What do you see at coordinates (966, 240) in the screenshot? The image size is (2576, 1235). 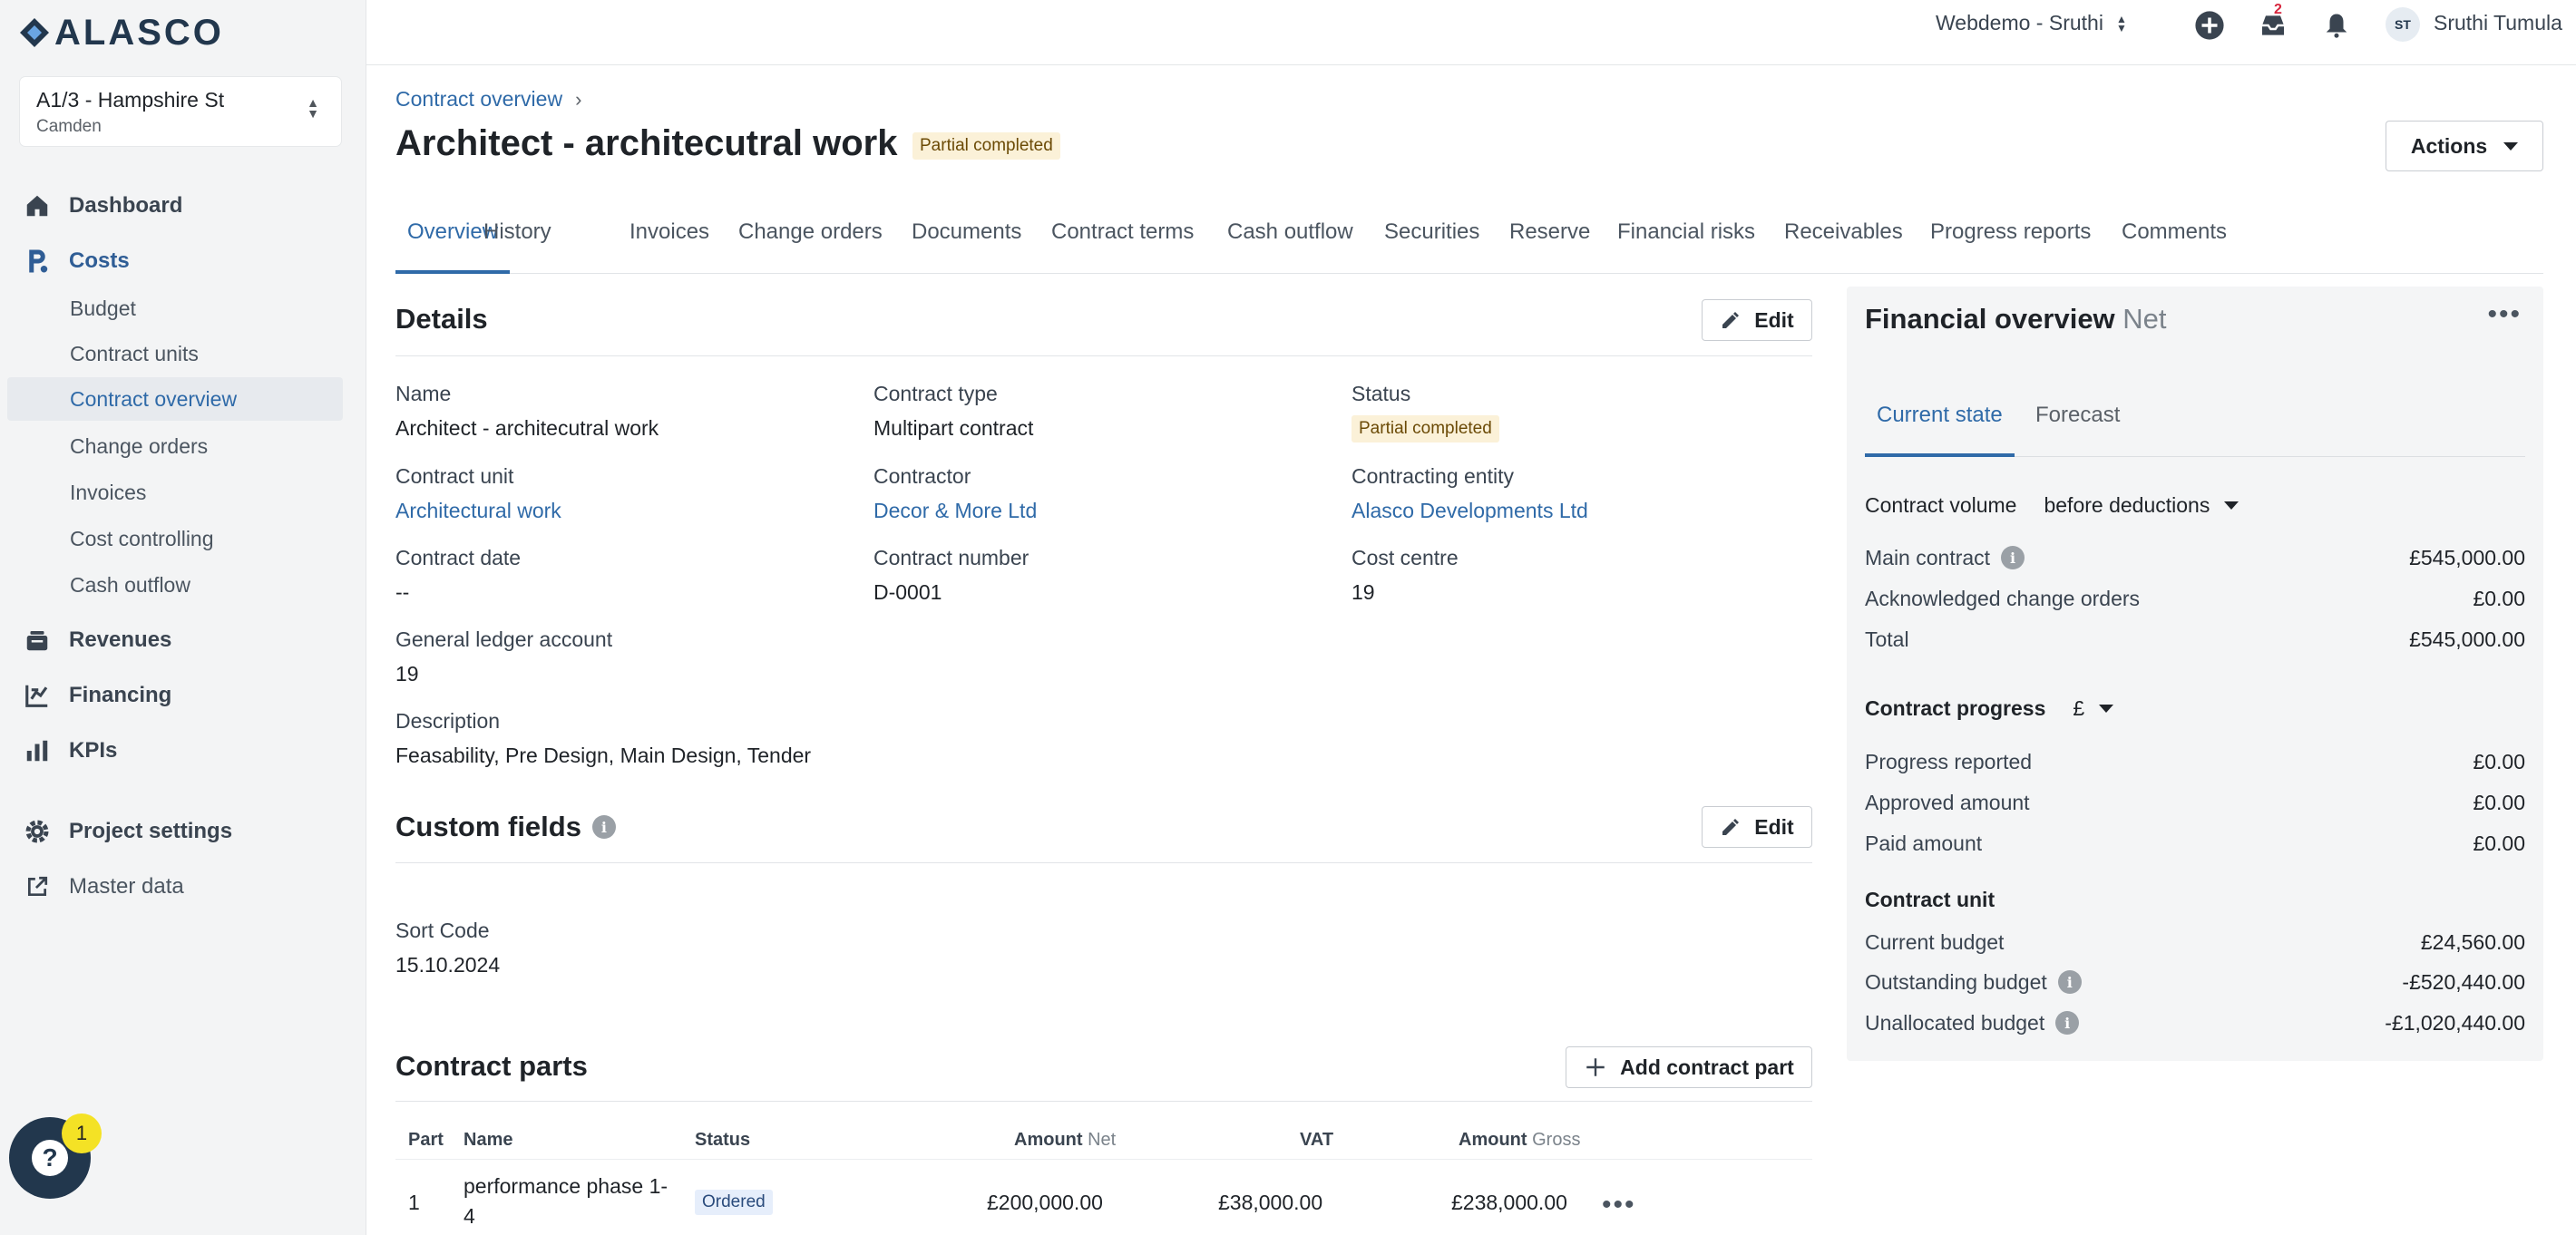 I see `tab-documents: Documents` at bounding box center [966, 240].